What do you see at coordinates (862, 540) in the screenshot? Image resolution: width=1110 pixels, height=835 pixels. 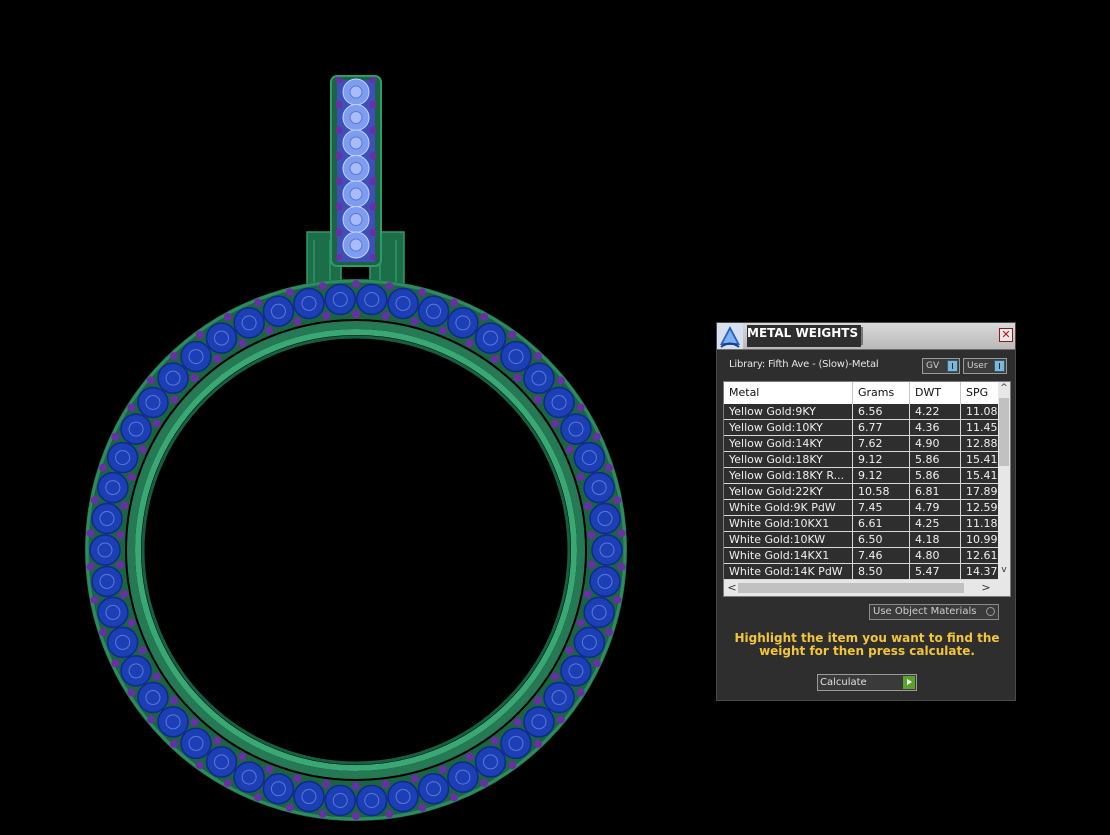 I see `table-row: White Gold:10KW 6.50 4.18 10.99` at bounding box center [862, 540].